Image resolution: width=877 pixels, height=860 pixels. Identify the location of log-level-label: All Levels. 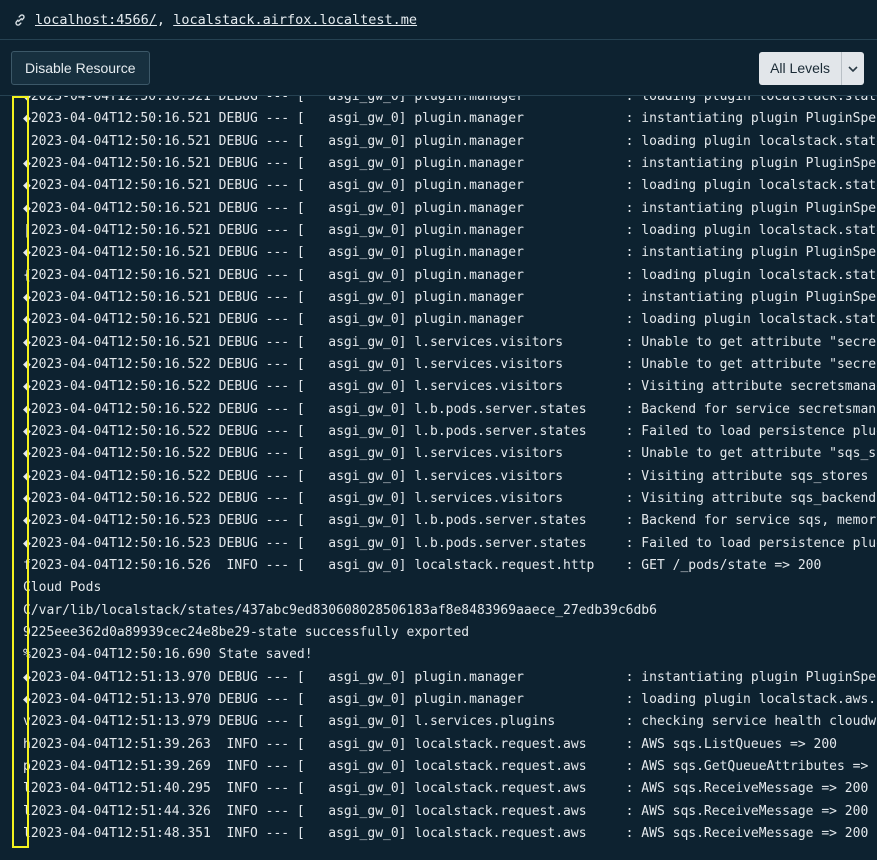
(800, 68).